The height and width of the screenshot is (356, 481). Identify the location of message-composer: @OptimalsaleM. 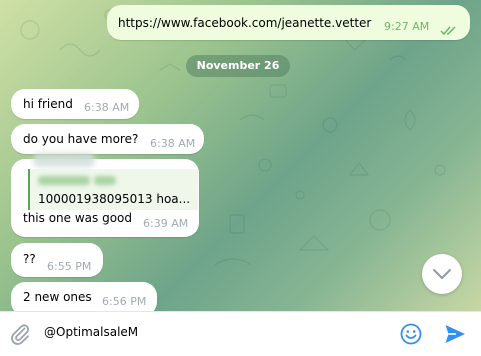
(240, 333).